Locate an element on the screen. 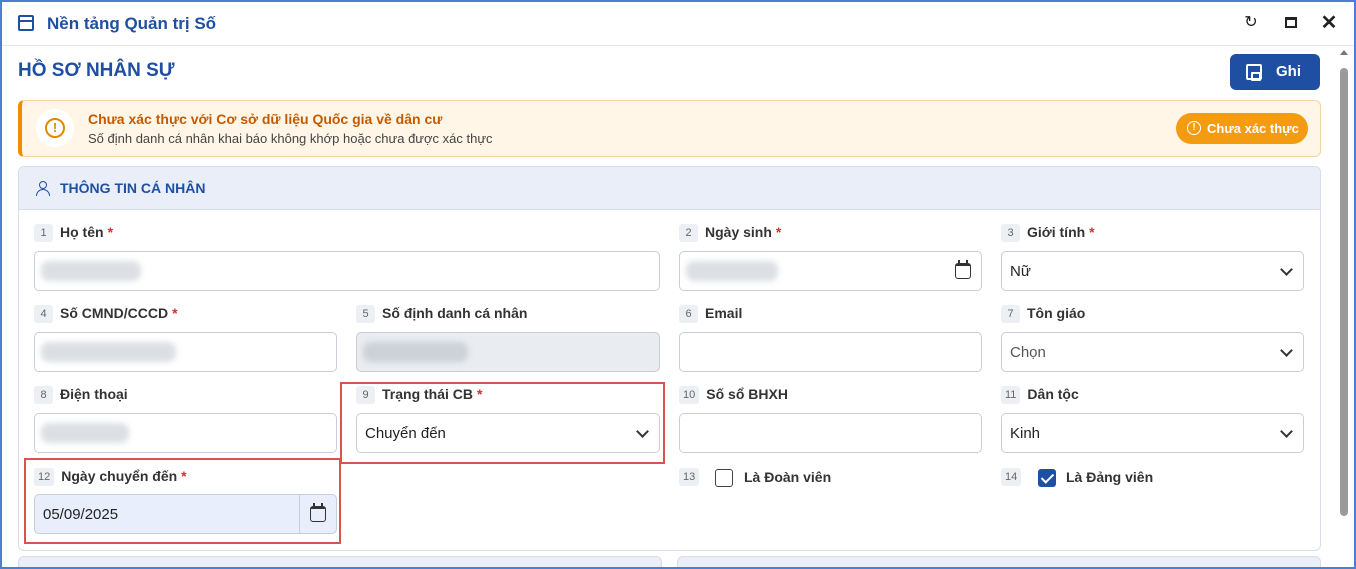  field-number: 2 is located at coordinates (688, 233).